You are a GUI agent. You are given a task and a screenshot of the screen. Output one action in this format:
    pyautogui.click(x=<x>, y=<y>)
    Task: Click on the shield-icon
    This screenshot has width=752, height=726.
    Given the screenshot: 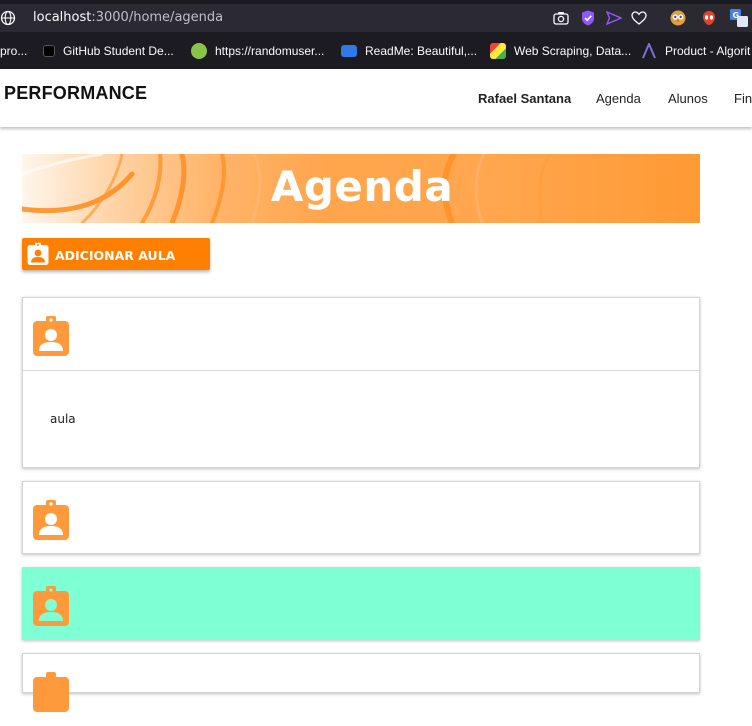 What is the action you would take?
    pyautogui.click(x=588, y=18)
    